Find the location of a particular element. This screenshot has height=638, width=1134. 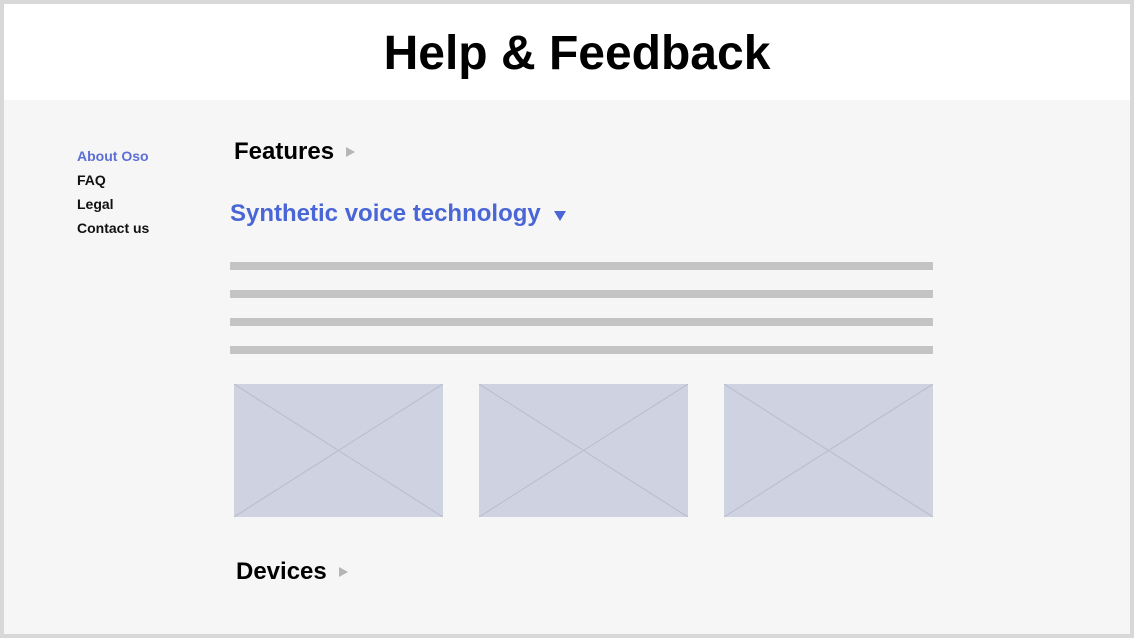

section-title-devices: Devices is located at coordinates (281, 571).